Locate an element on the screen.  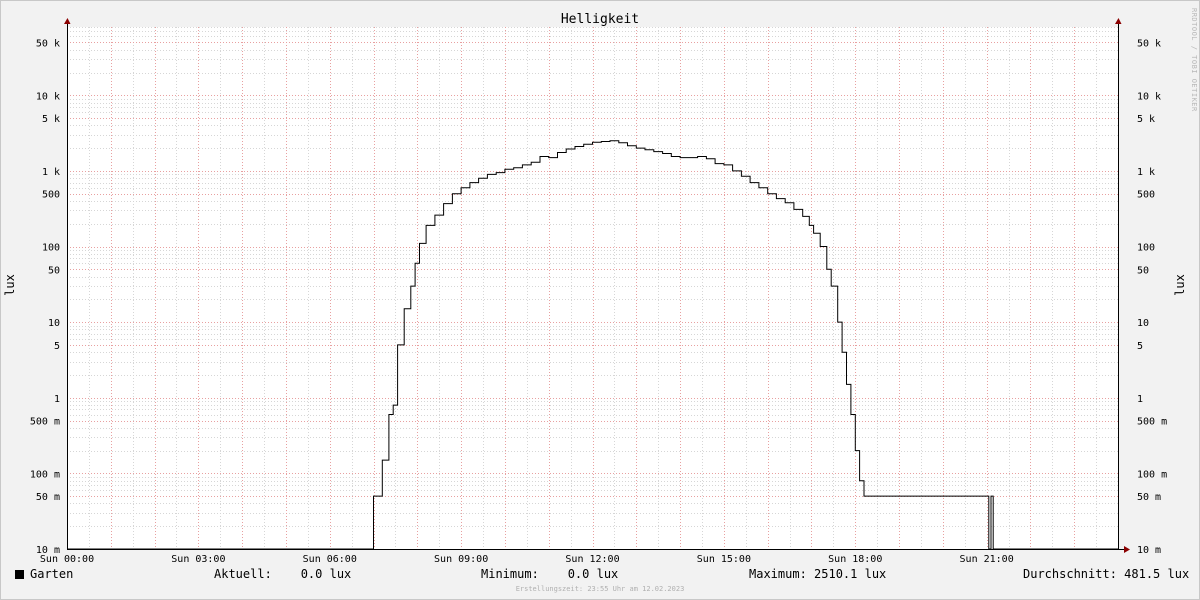
y-tick-label-right: 500 m is located at coordinates (1152, 422).